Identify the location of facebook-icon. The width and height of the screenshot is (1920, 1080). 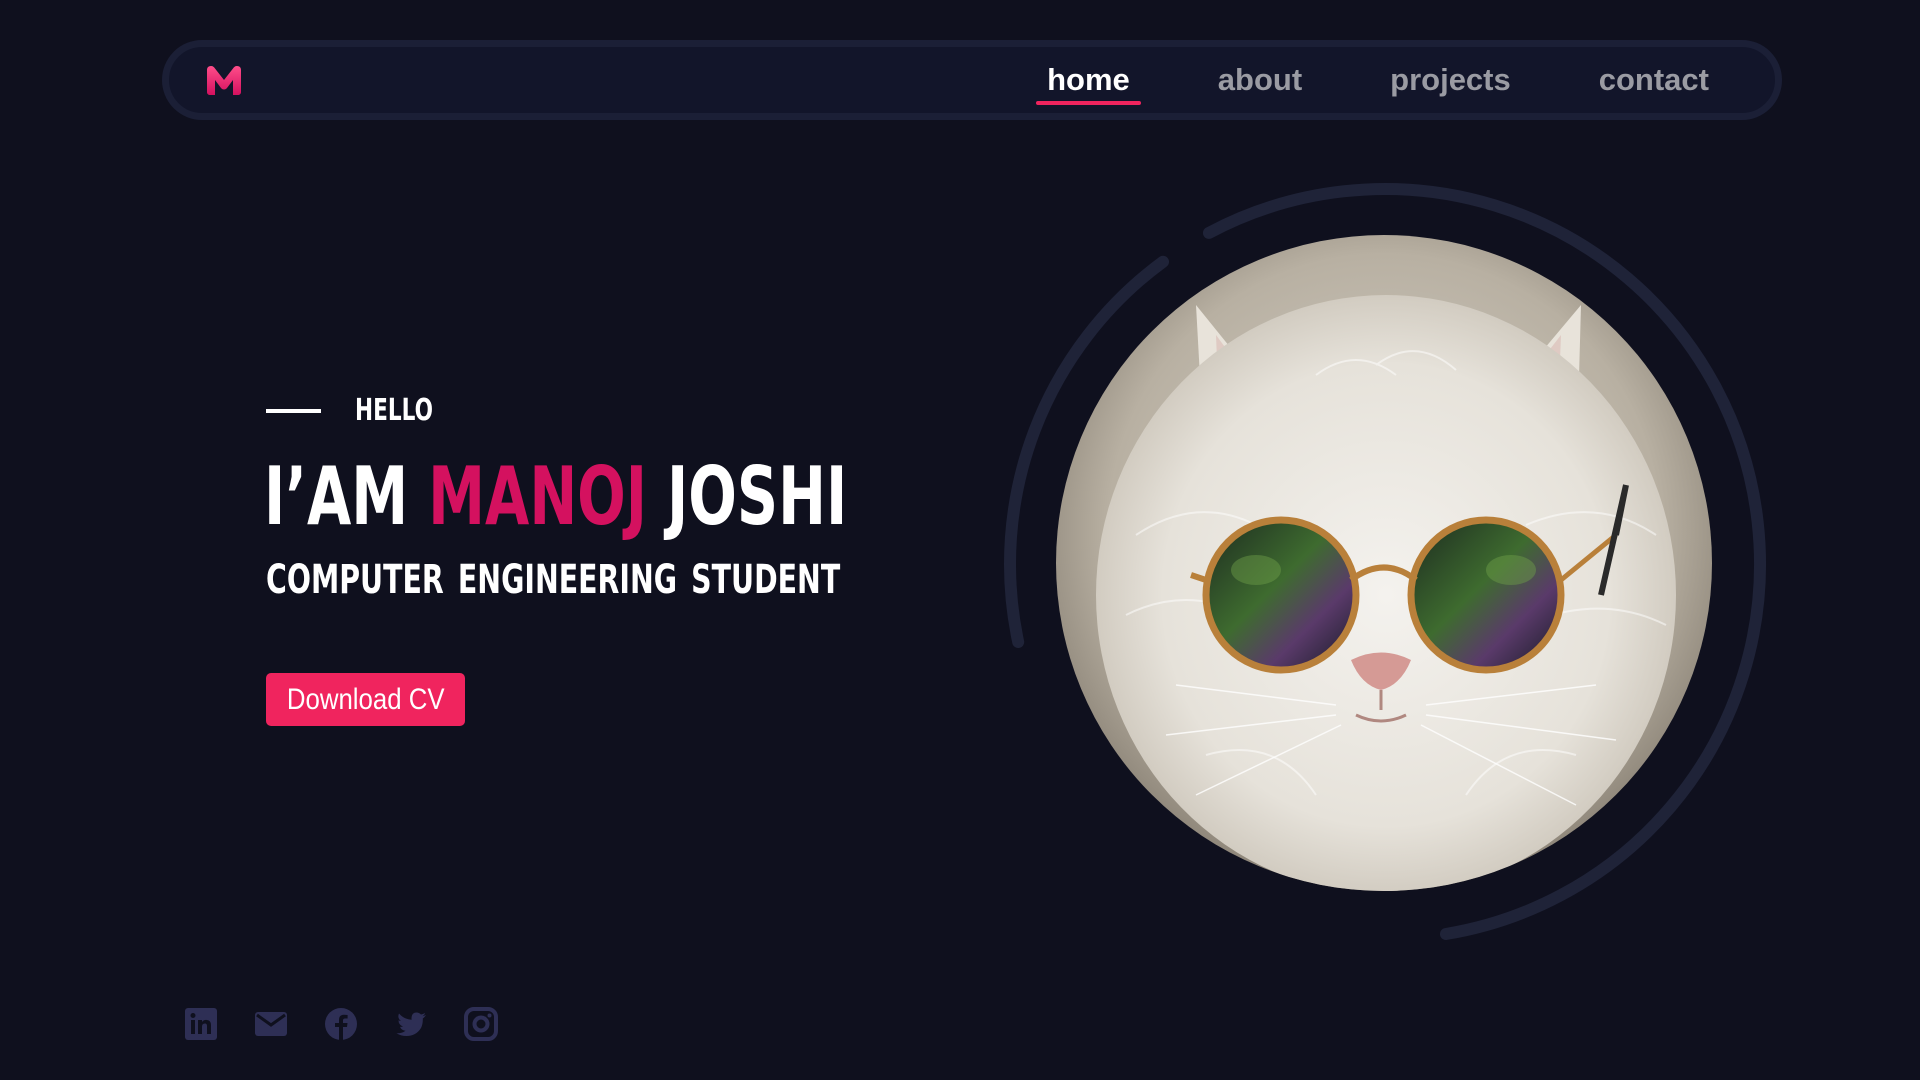
(341, 1024).